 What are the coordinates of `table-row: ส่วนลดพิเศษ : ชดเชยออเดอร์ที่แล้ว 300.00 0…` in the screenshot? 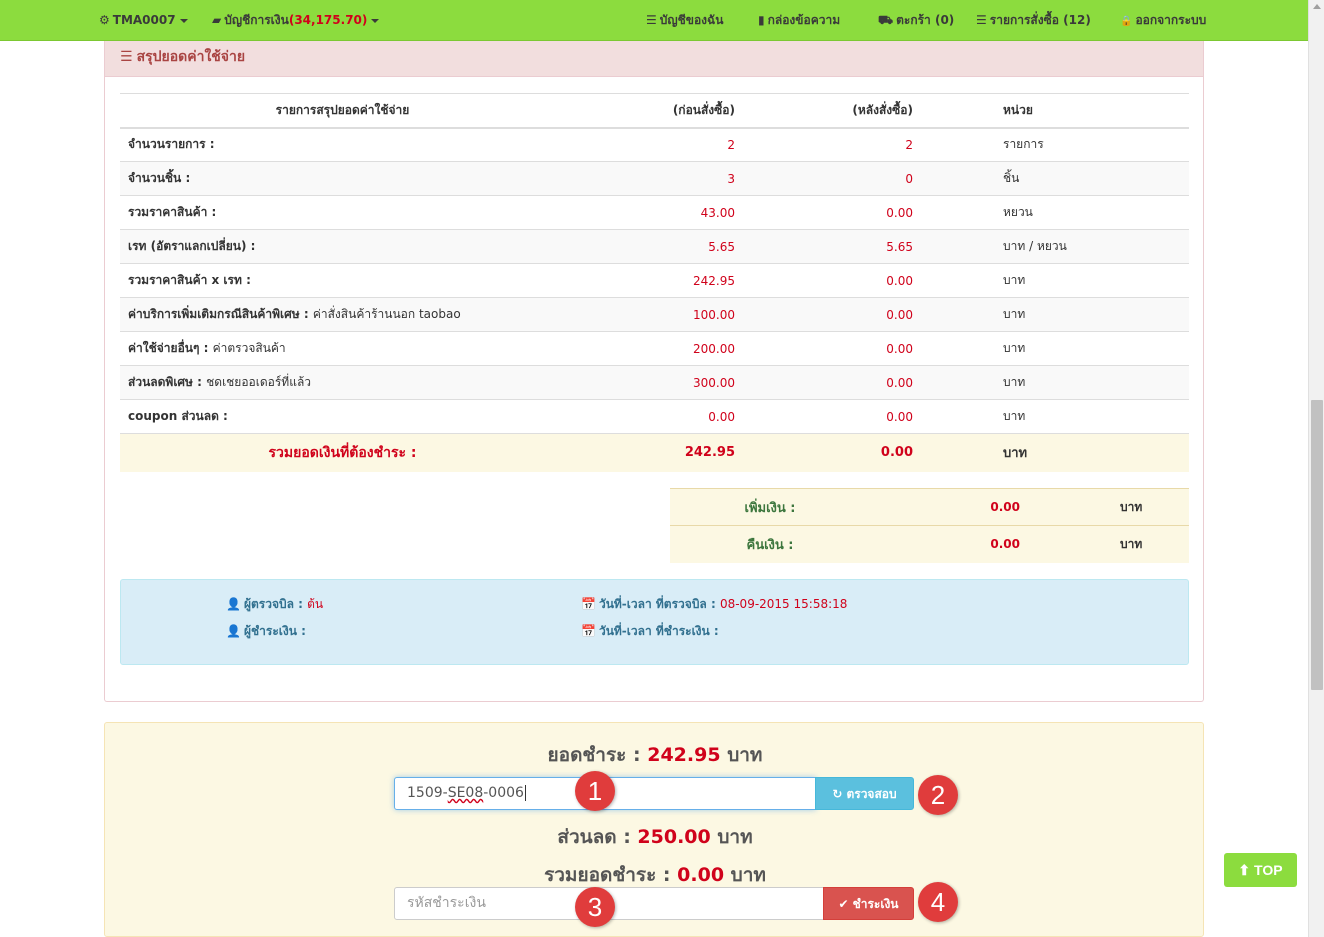 It's located at (654, 382).